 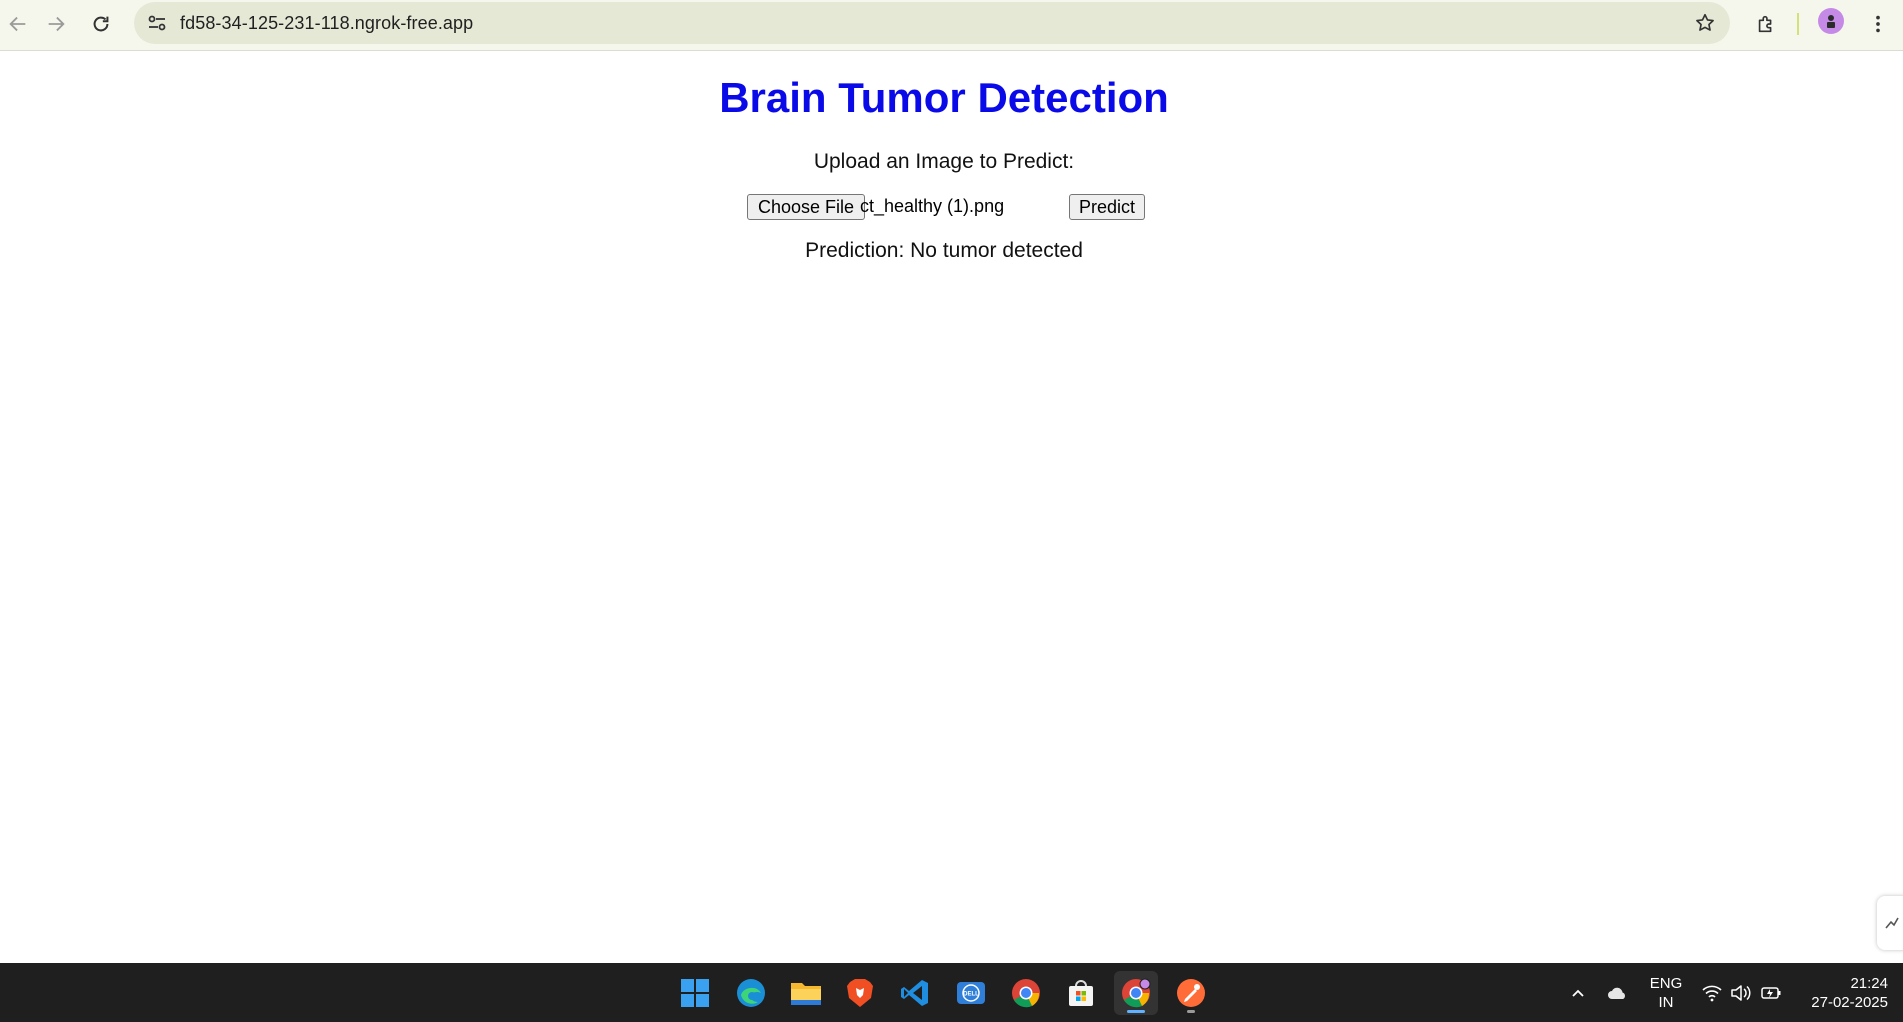 I want to click on url-text: fd58-34-125-231-118.ngrok-free.app, so click(x=326, y=23).